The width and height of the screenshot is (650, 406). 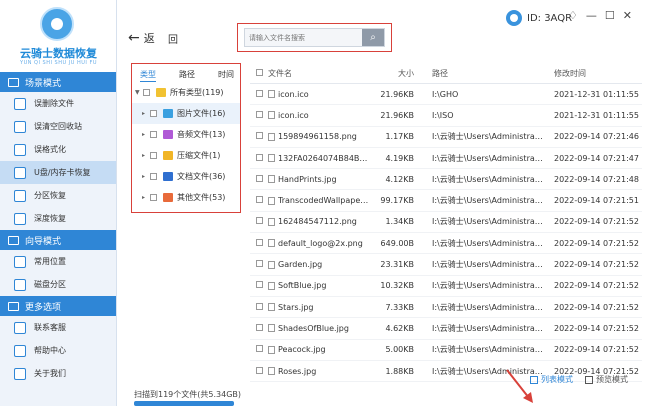 I want to click on file-name: Stars.jpg, so click(x=296, y=307).